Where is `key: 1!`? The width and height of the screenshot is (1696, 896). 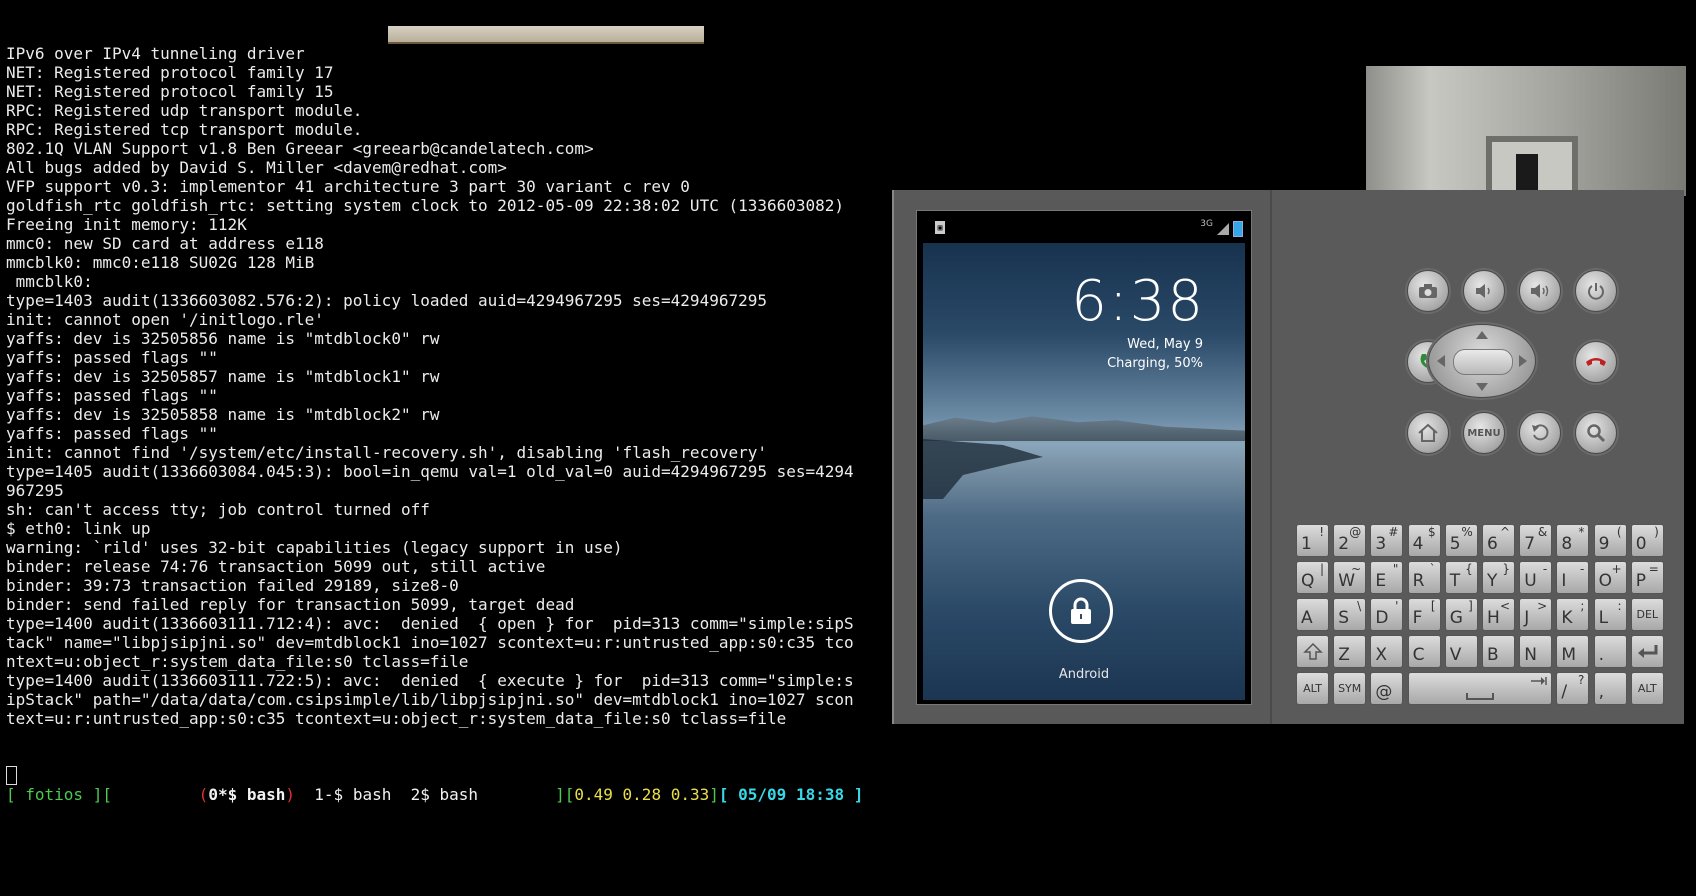
key: 1! is located at coordinates (1312, 540).